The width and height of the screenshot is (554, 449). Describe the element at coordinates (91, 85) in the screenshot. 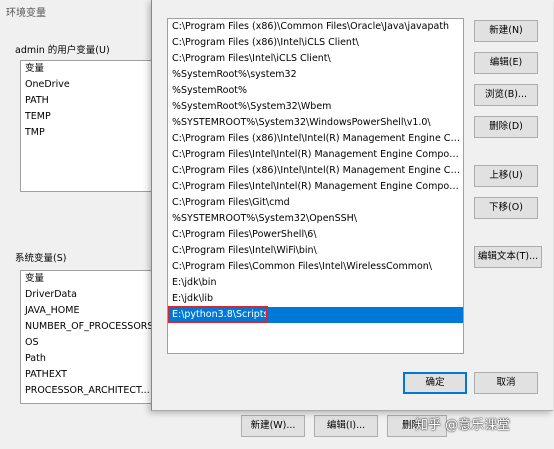

I see `list-item: OneDrive` at that location.